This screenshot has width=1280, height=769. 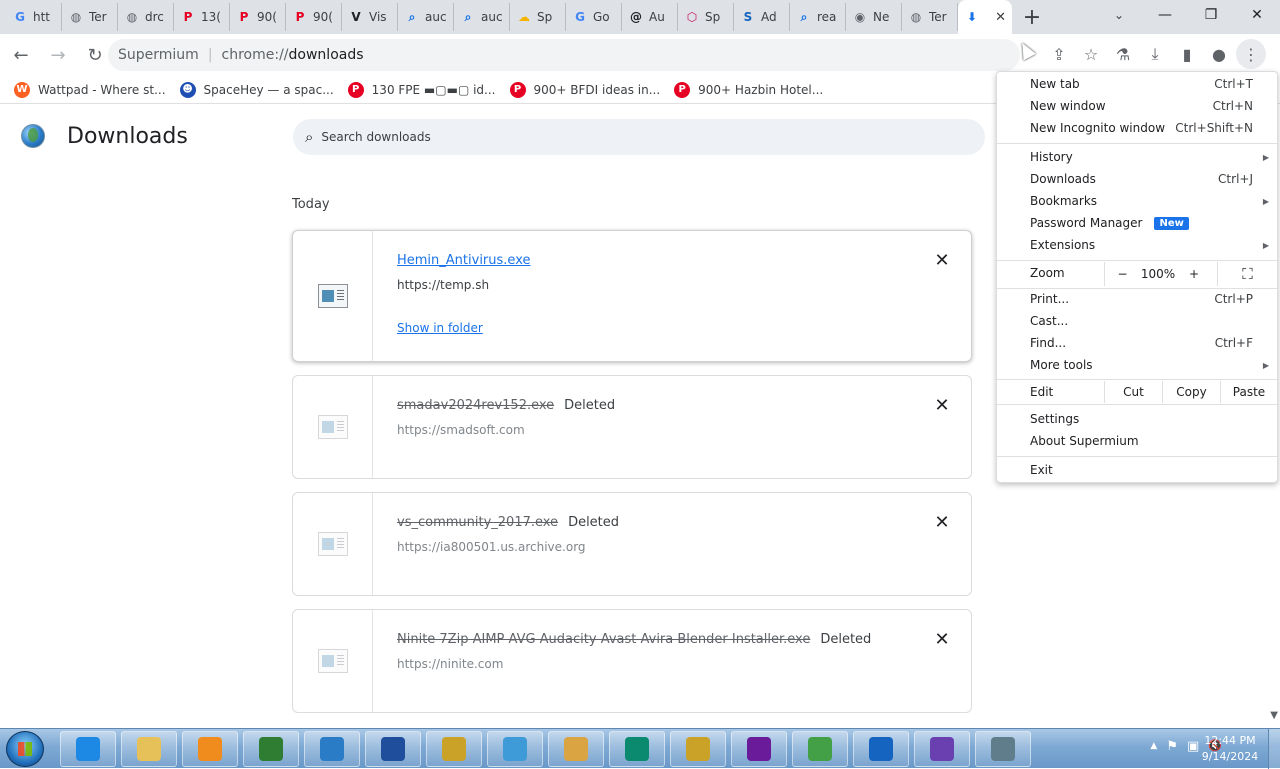 I want to click on show-desktop-button, so click(x=1274, y=749).